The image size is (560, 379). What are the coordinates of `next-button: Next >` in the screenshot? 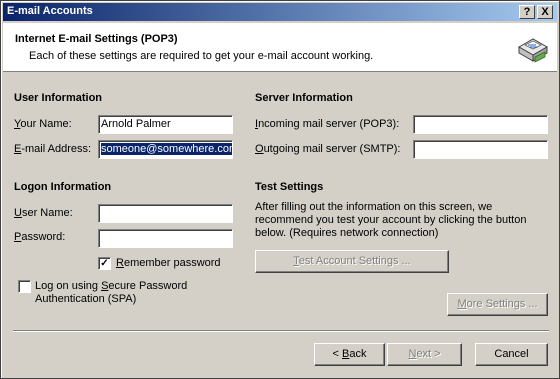 It's located at (424, 354).